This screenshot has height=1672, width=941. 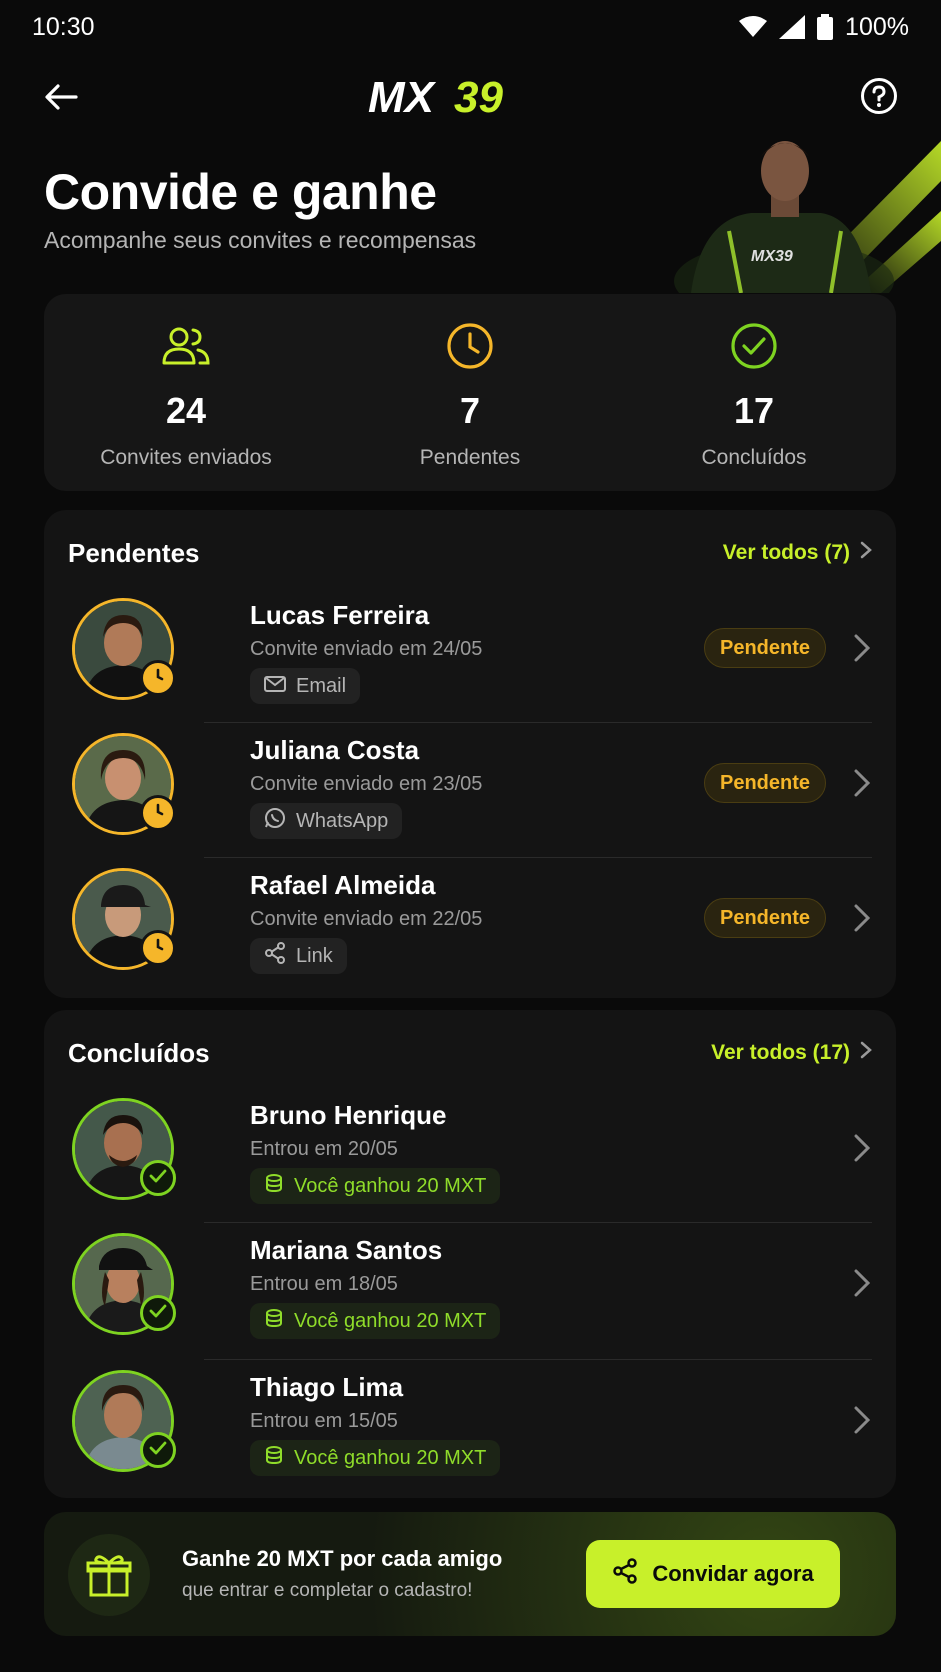 I want to click on channel-chip: Link, so click(x=298, y=956).